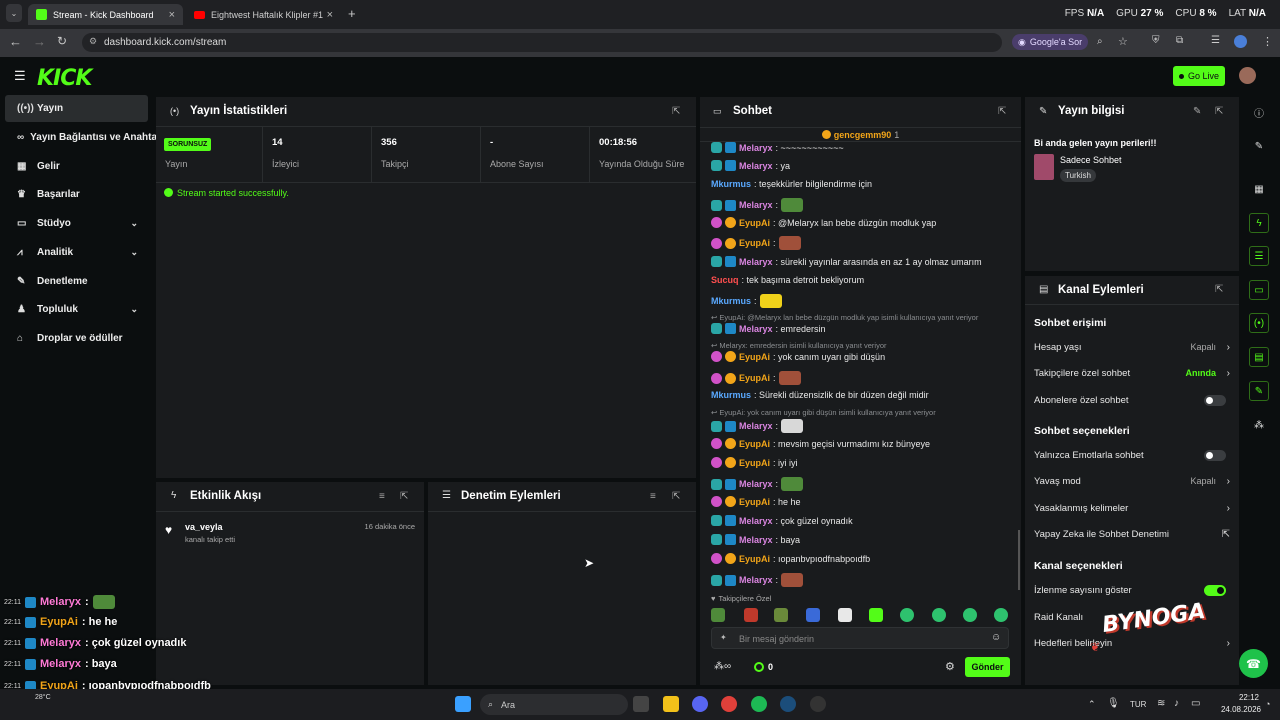 The height and width of the screenshot is (720, 1280). I want to click on reload-icon: ↻, so click(62, 41).